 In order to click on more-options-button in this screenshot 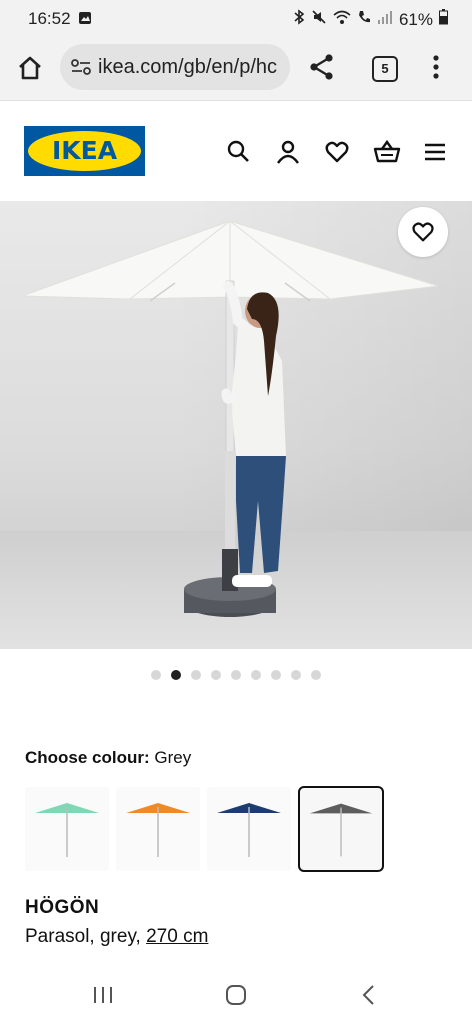, I will do `click(436, 69)`.